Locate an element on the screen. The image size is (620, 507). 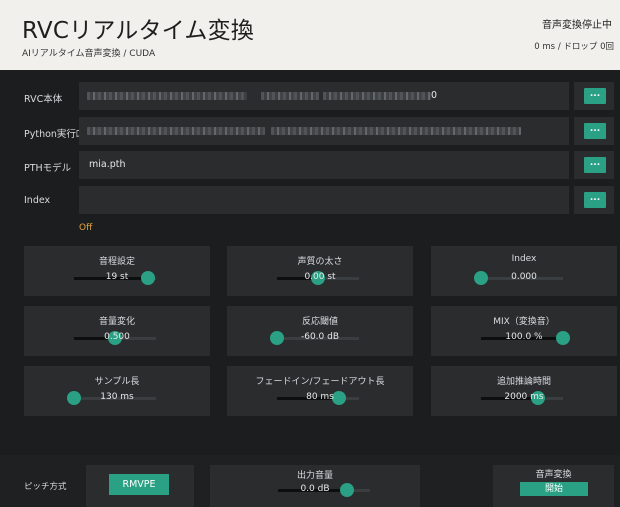
pitch-method-button: RMVPE is located at coordinates (139, 484).